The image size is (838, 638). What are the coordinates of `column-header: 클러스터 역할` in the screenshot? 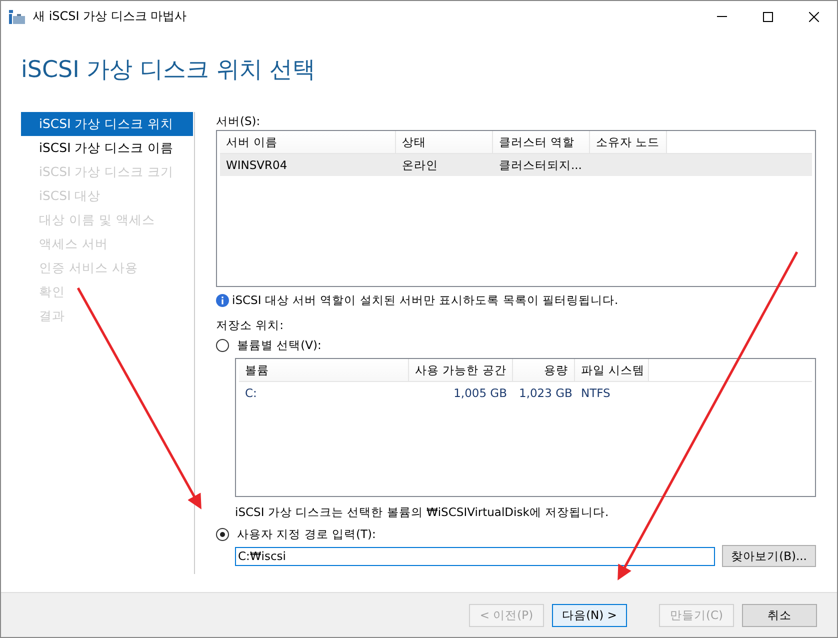 It's located at (541, 142).